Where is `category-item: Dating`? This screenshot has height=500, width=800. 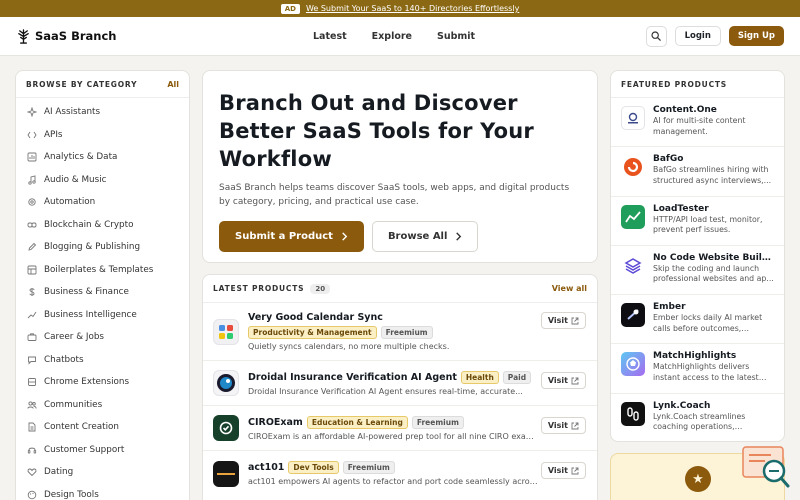 category-item: Dating is located at coordinates (102, 472).